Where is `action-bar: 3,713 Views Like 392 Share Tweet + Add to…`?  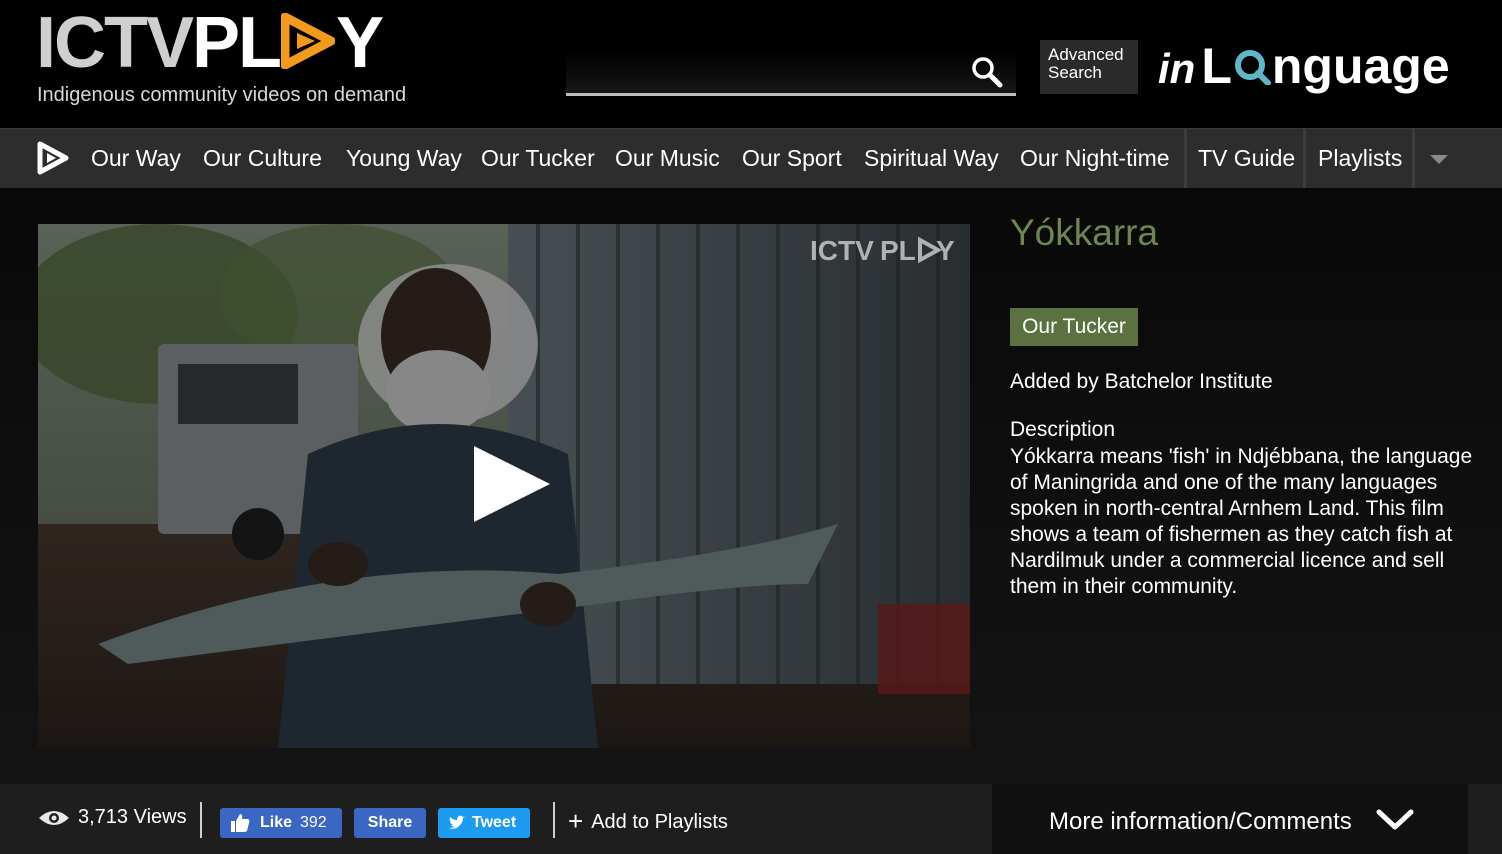
action-bar: 3,713 Views Like 392 Share Tweet + Add to… is located at coordinates (751, 819).